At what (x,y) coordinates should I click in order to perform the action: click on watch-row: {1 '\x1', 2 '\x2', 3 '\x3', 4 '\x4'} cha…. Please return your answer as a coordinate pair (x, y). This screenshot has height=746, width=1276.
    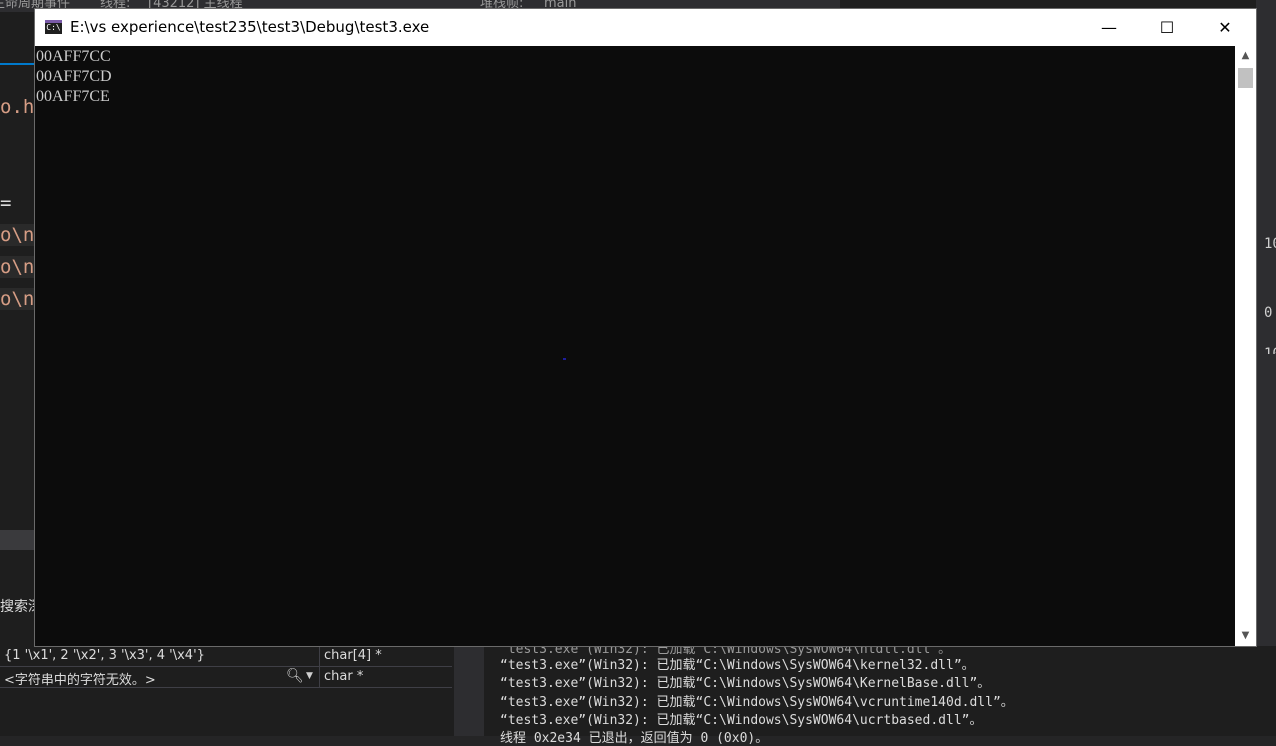
    Looking at the image, I should click on (226, 656).